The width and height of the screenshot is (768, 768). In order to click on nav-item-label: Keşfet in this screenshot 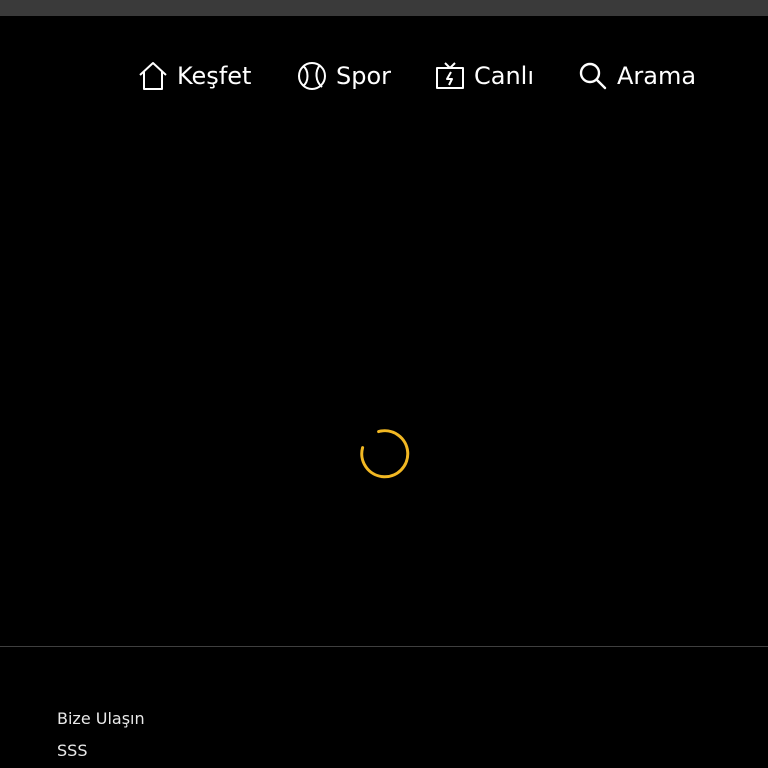, I will do `click(214, 76)`.